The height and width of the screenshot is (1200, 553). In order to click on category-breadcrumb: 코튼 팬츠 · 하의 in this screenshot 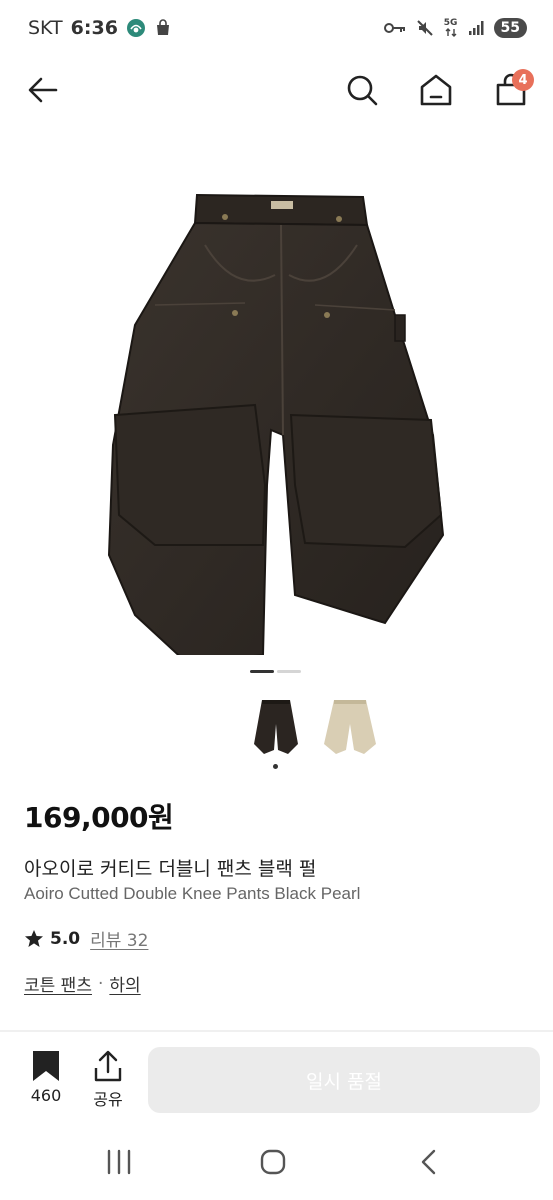, I will do `click(82, 984)`.